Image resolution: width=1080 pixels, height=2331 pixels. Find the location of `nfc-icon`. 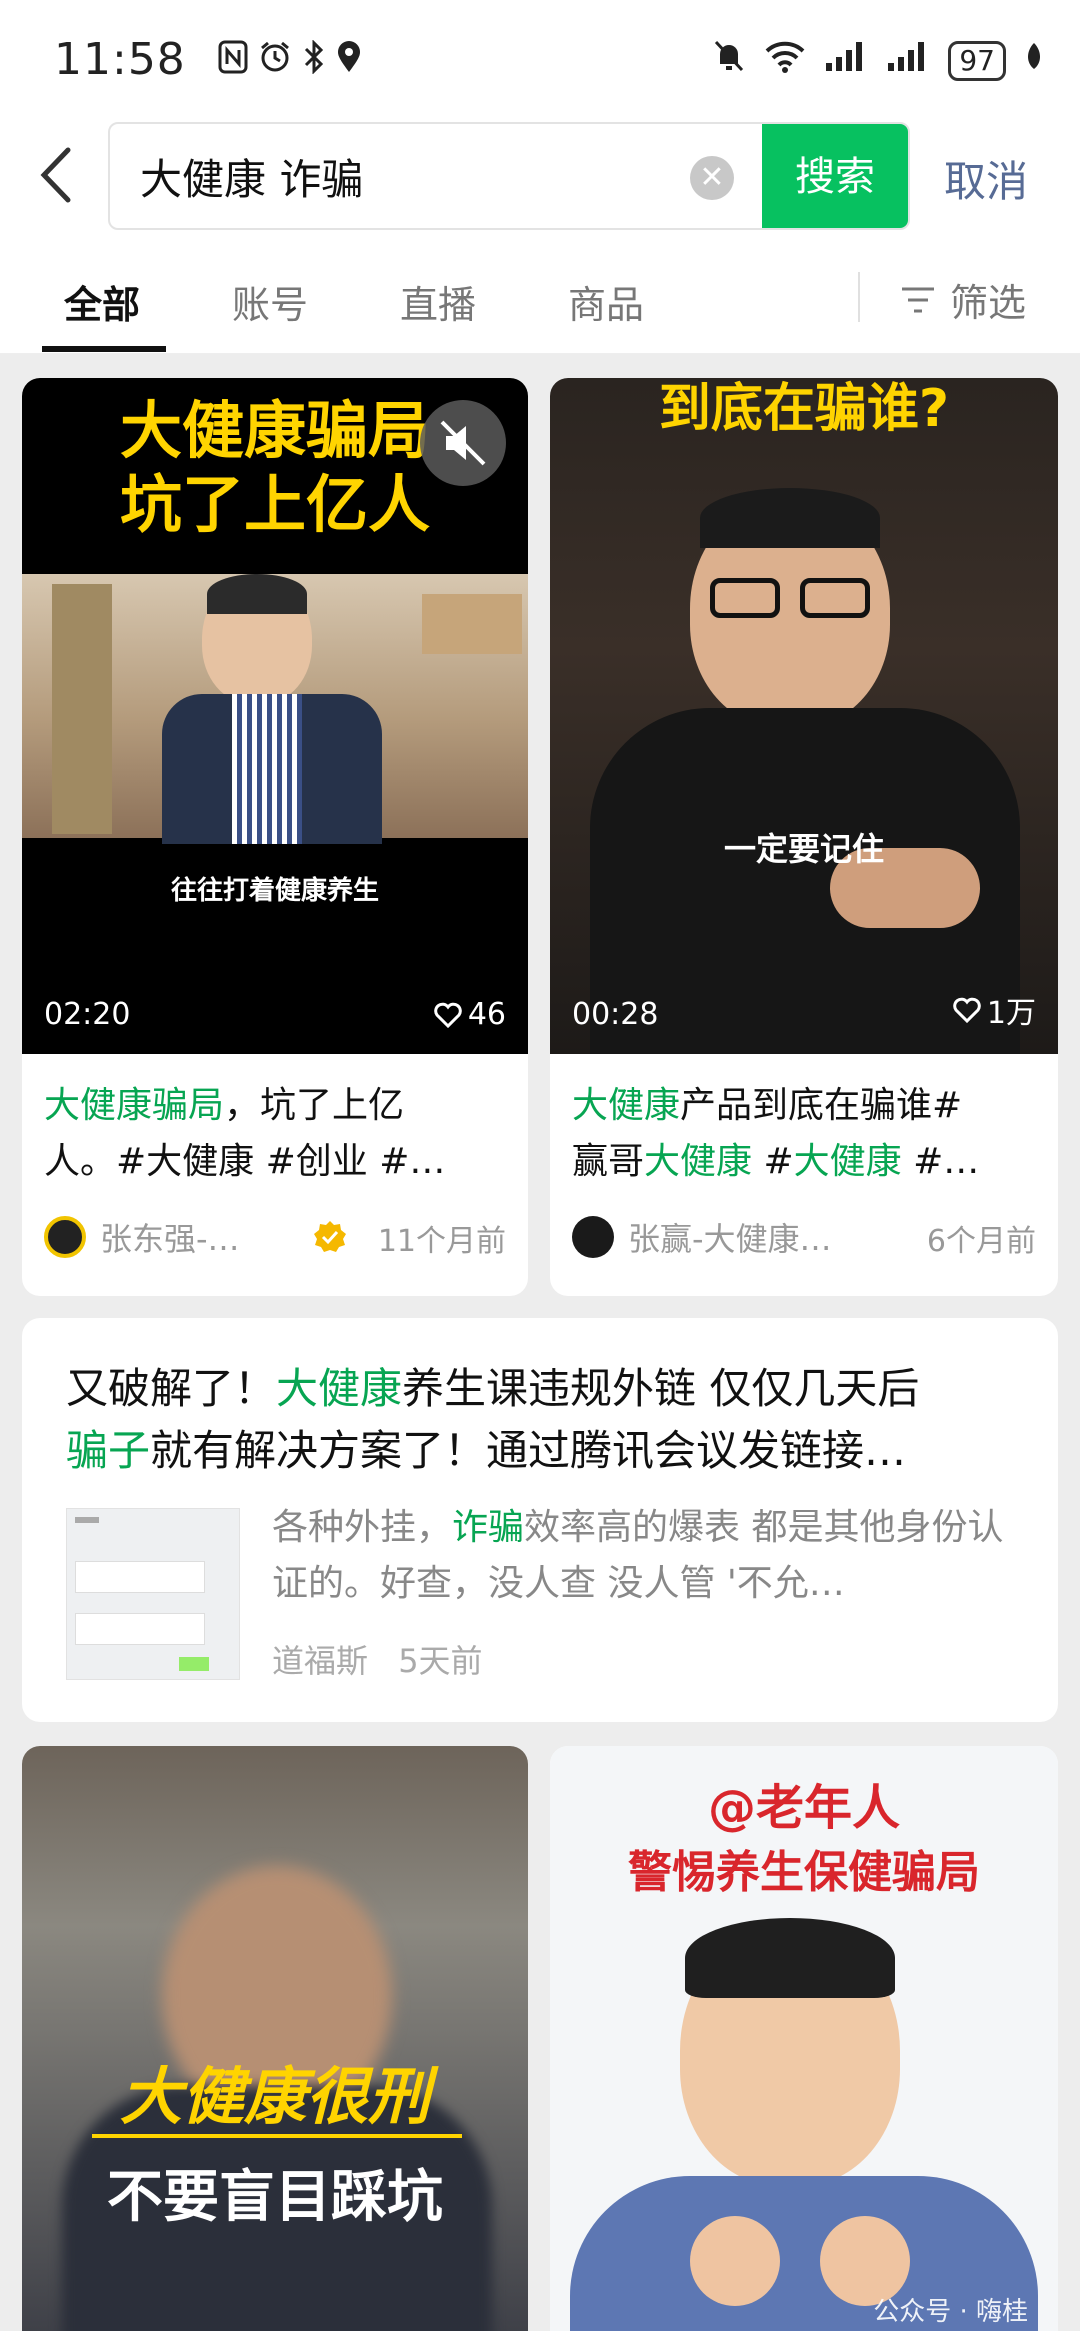

nfc-icon is located at coordinates (233, 61).